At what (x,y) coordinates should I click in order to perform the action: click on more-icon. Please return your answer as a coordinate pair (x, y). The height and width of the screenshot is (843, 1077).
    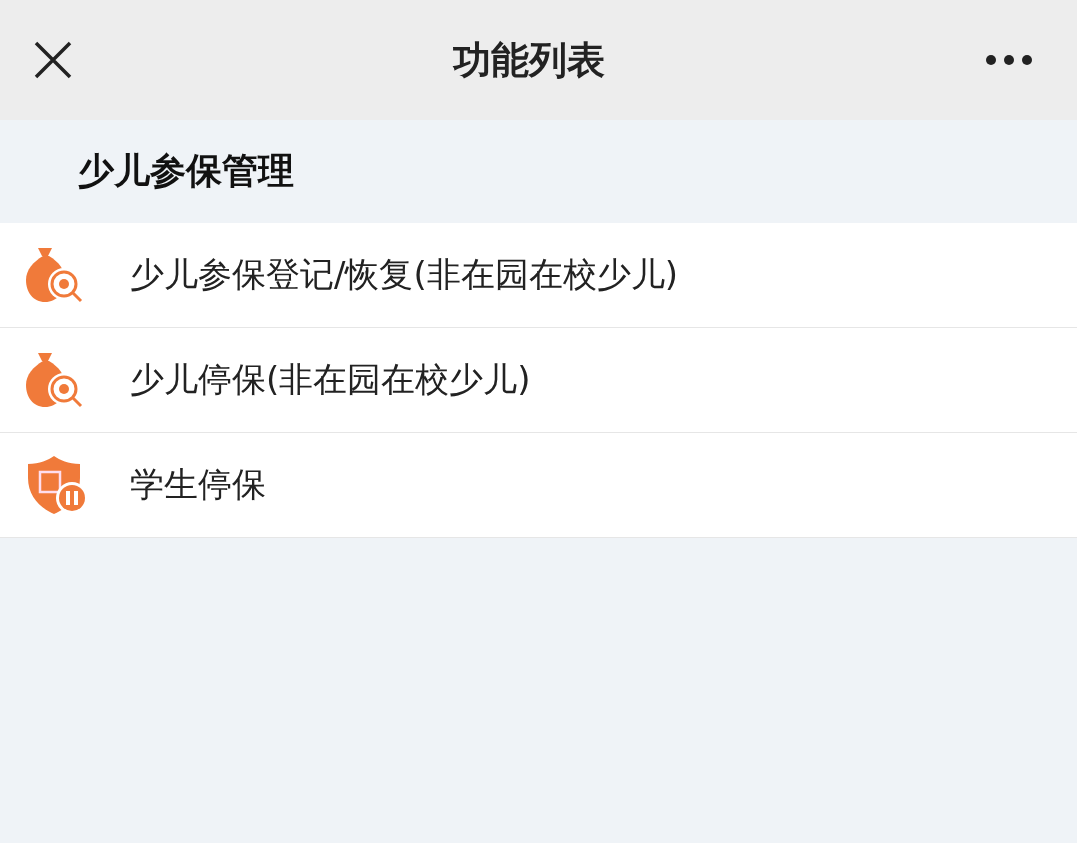
    Looking at the image, I should click on (1009, 60).